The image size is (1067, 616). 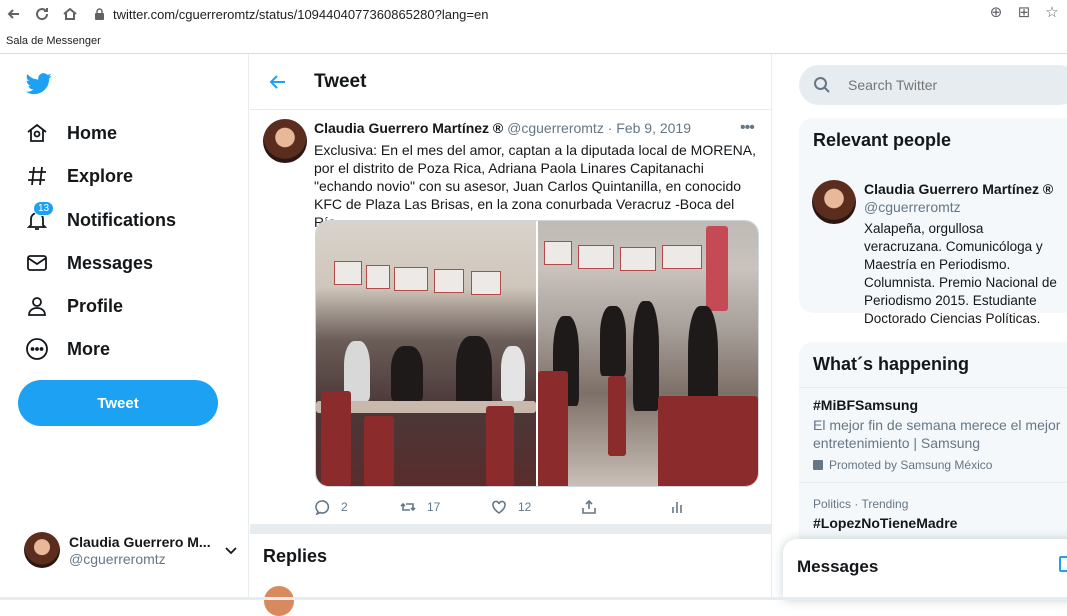 What do you see at coordinates (948, 85) in the screenshot?
I see `search-input` at bounding box center [948, 85].